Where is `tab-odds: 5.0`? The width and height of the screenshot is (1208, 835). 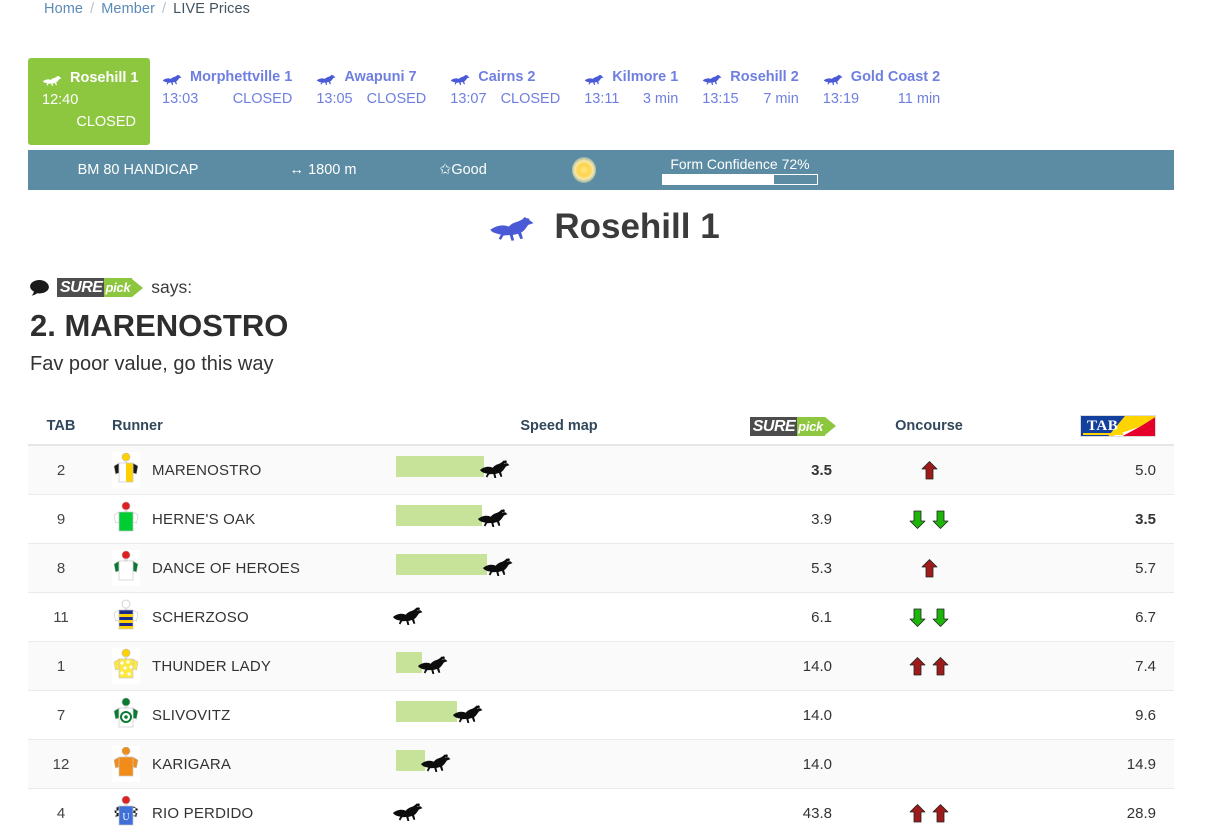 tab-odds: 5.0 is located at coordinates (1145, 470).